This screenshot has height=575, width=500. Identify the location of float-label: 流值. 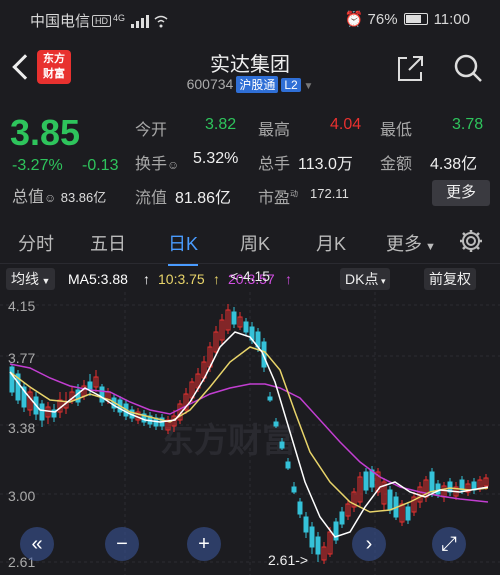
(151, 198).